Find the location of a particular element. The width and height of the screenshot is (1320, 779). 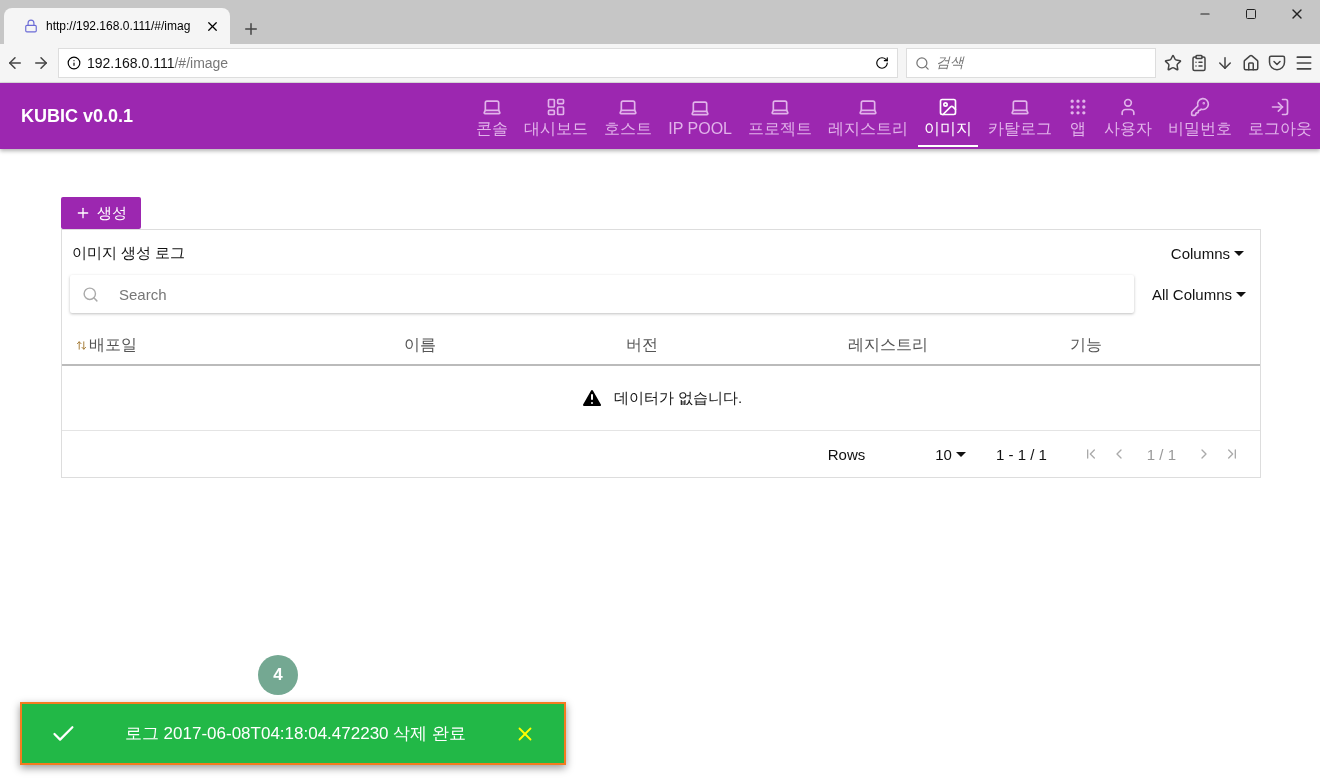

columns-dropdown: Columns is located at coordinates (1207, 253).